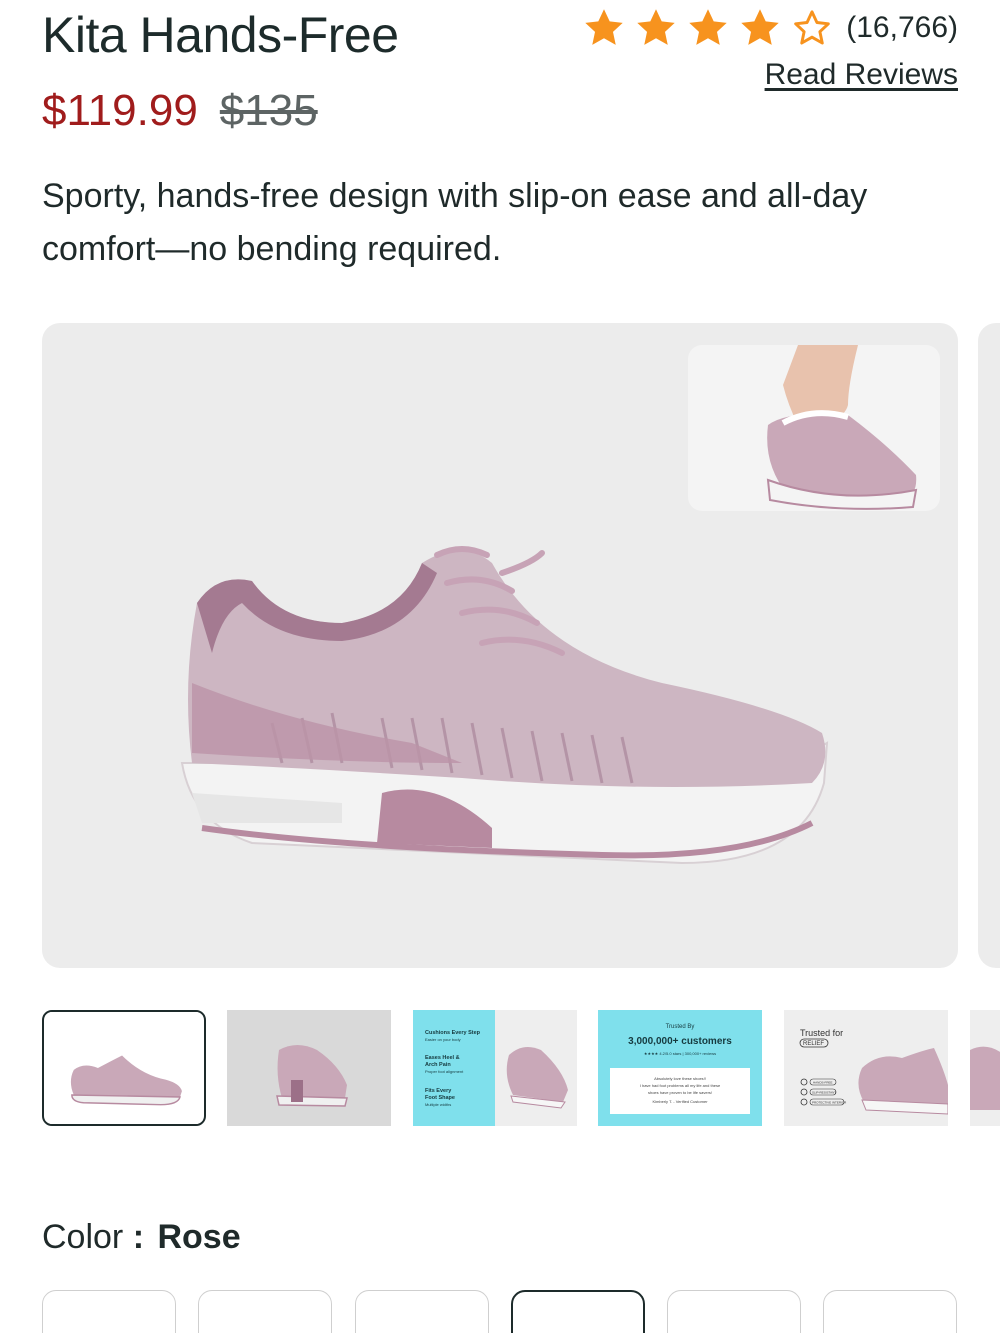 The height and width of the screenshot is (1333, 1000). Describe the element at coordinates (120, 110) in the screenshot. I see `sale-price: $119.99` at that location.